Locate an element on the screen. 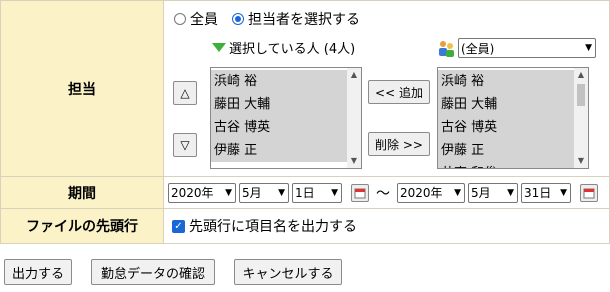  green-triangle-icon is located at coordinates (219, 47).